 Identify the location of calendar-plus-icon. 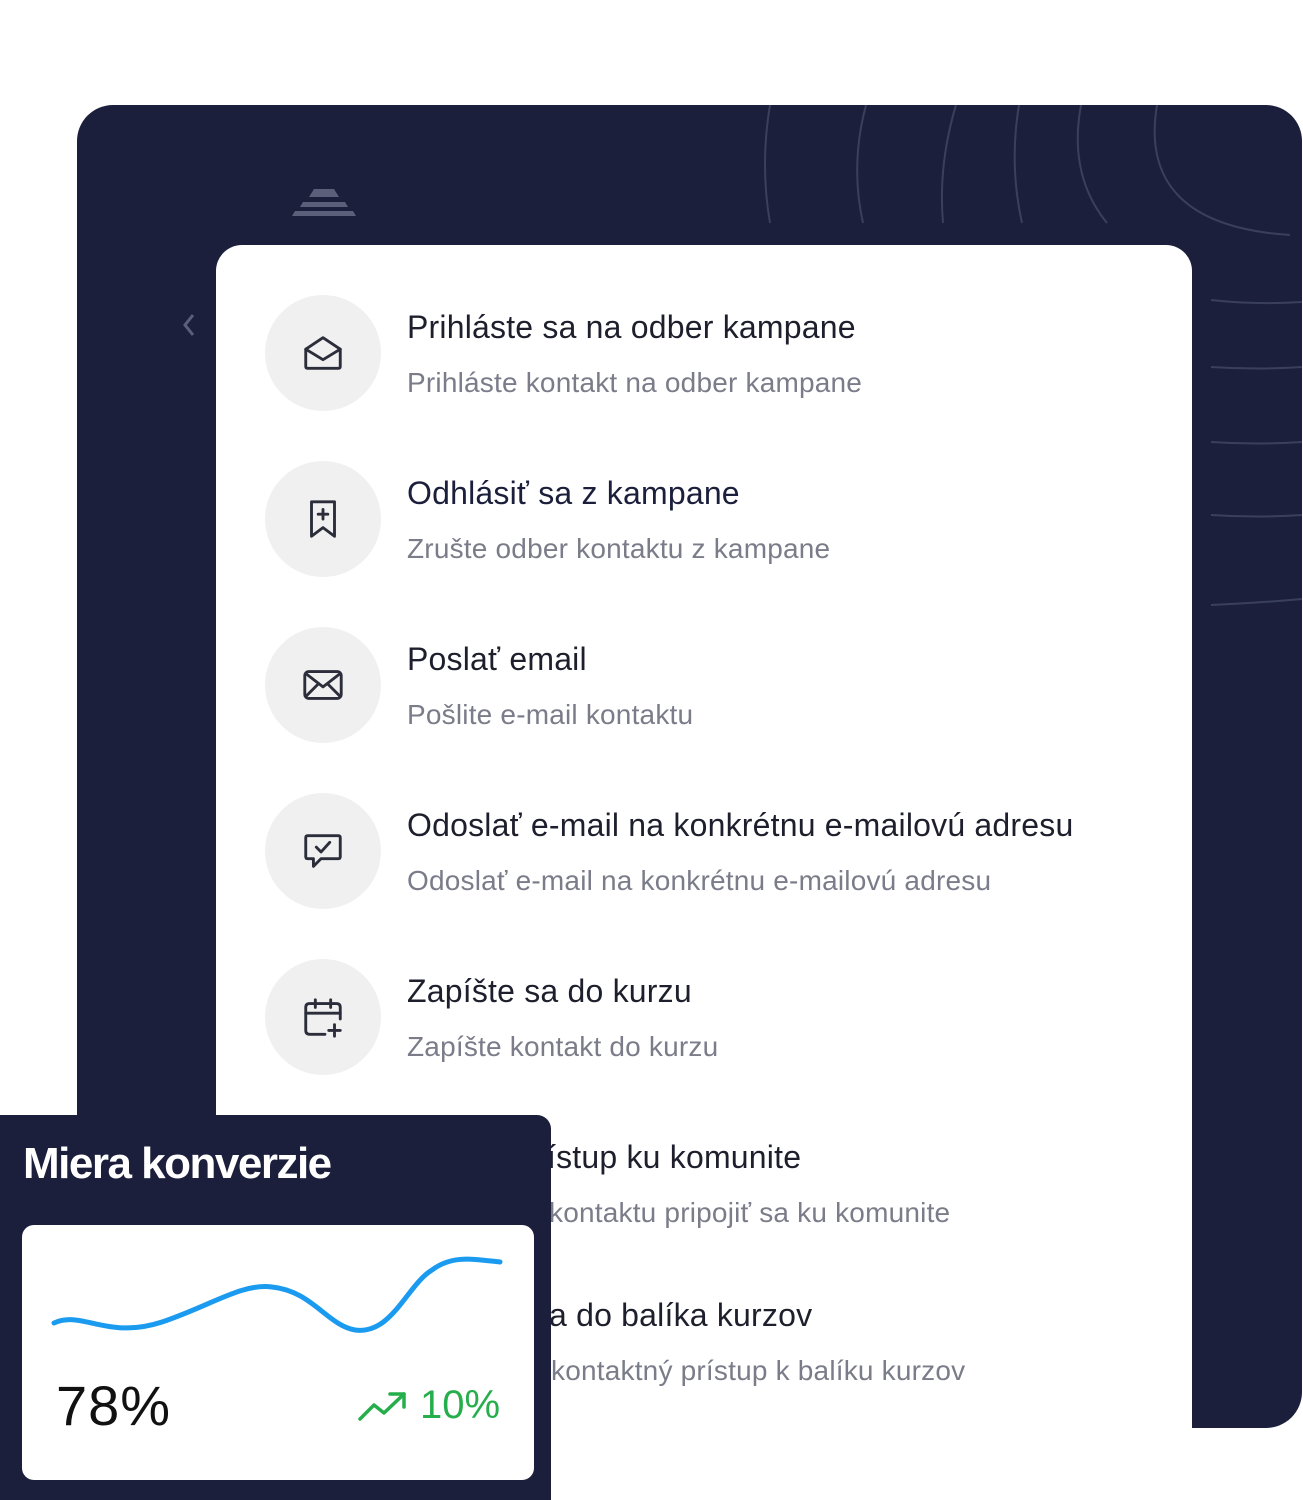
(323, 1018).